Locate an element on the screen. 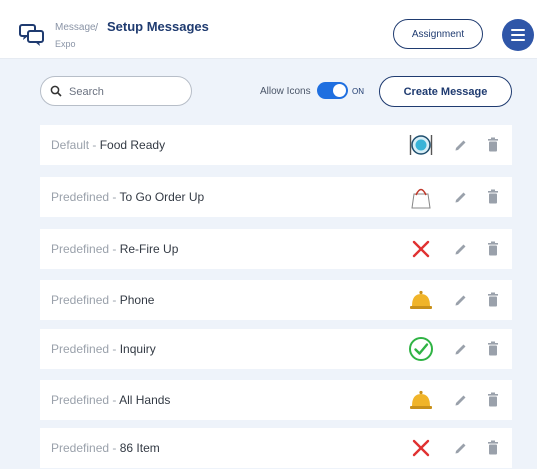 The width and height of the screenshot is (537, 469). toggle-knob is located at coordinates (339, 90).